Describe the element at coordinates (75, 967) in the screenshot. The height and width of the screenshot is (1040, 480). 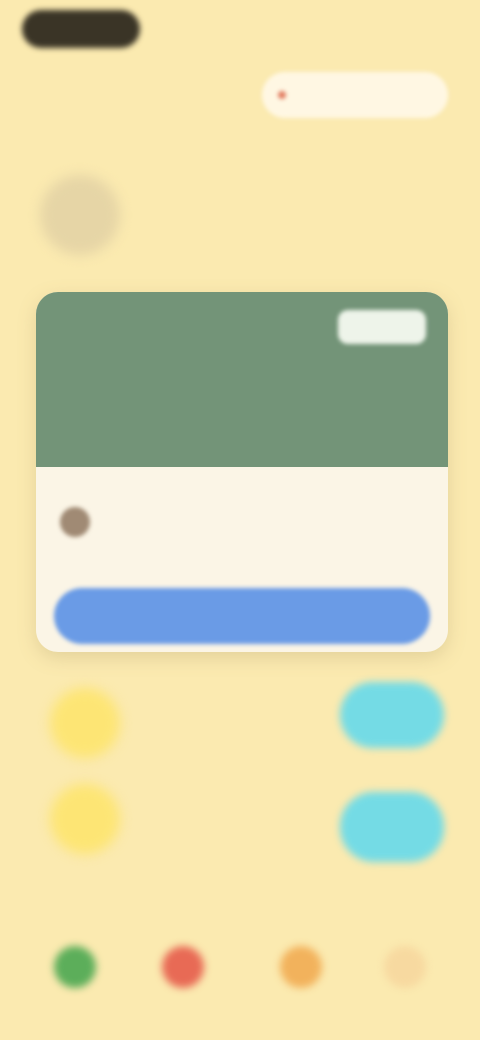
I see `nav-item-green` at that location.